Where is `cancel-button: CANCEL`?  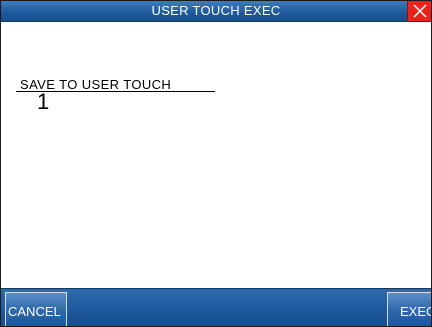 cancel-button: CANCEL is located at coordinates (36, 309).